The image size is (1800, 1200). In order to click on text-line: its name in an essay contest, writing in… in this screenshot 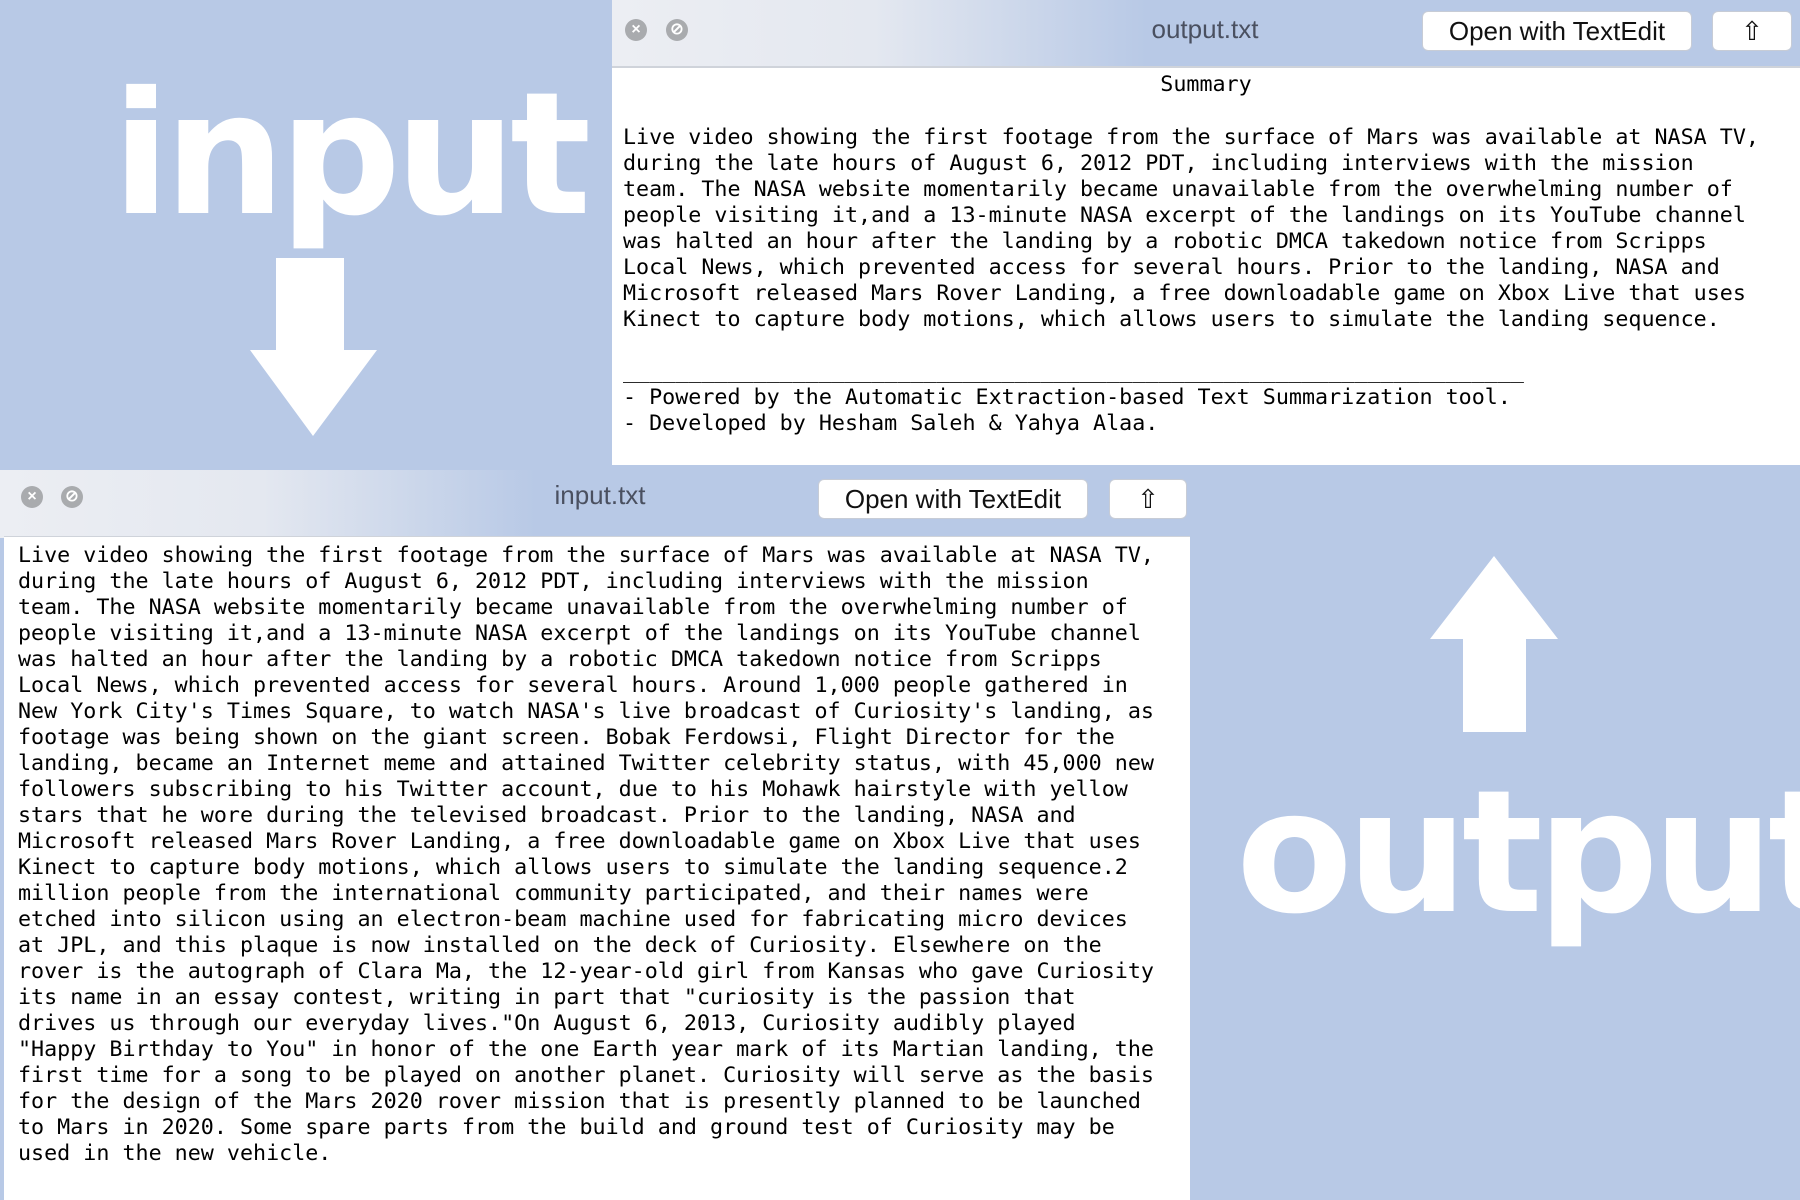, I will do `click(547, 997)`.